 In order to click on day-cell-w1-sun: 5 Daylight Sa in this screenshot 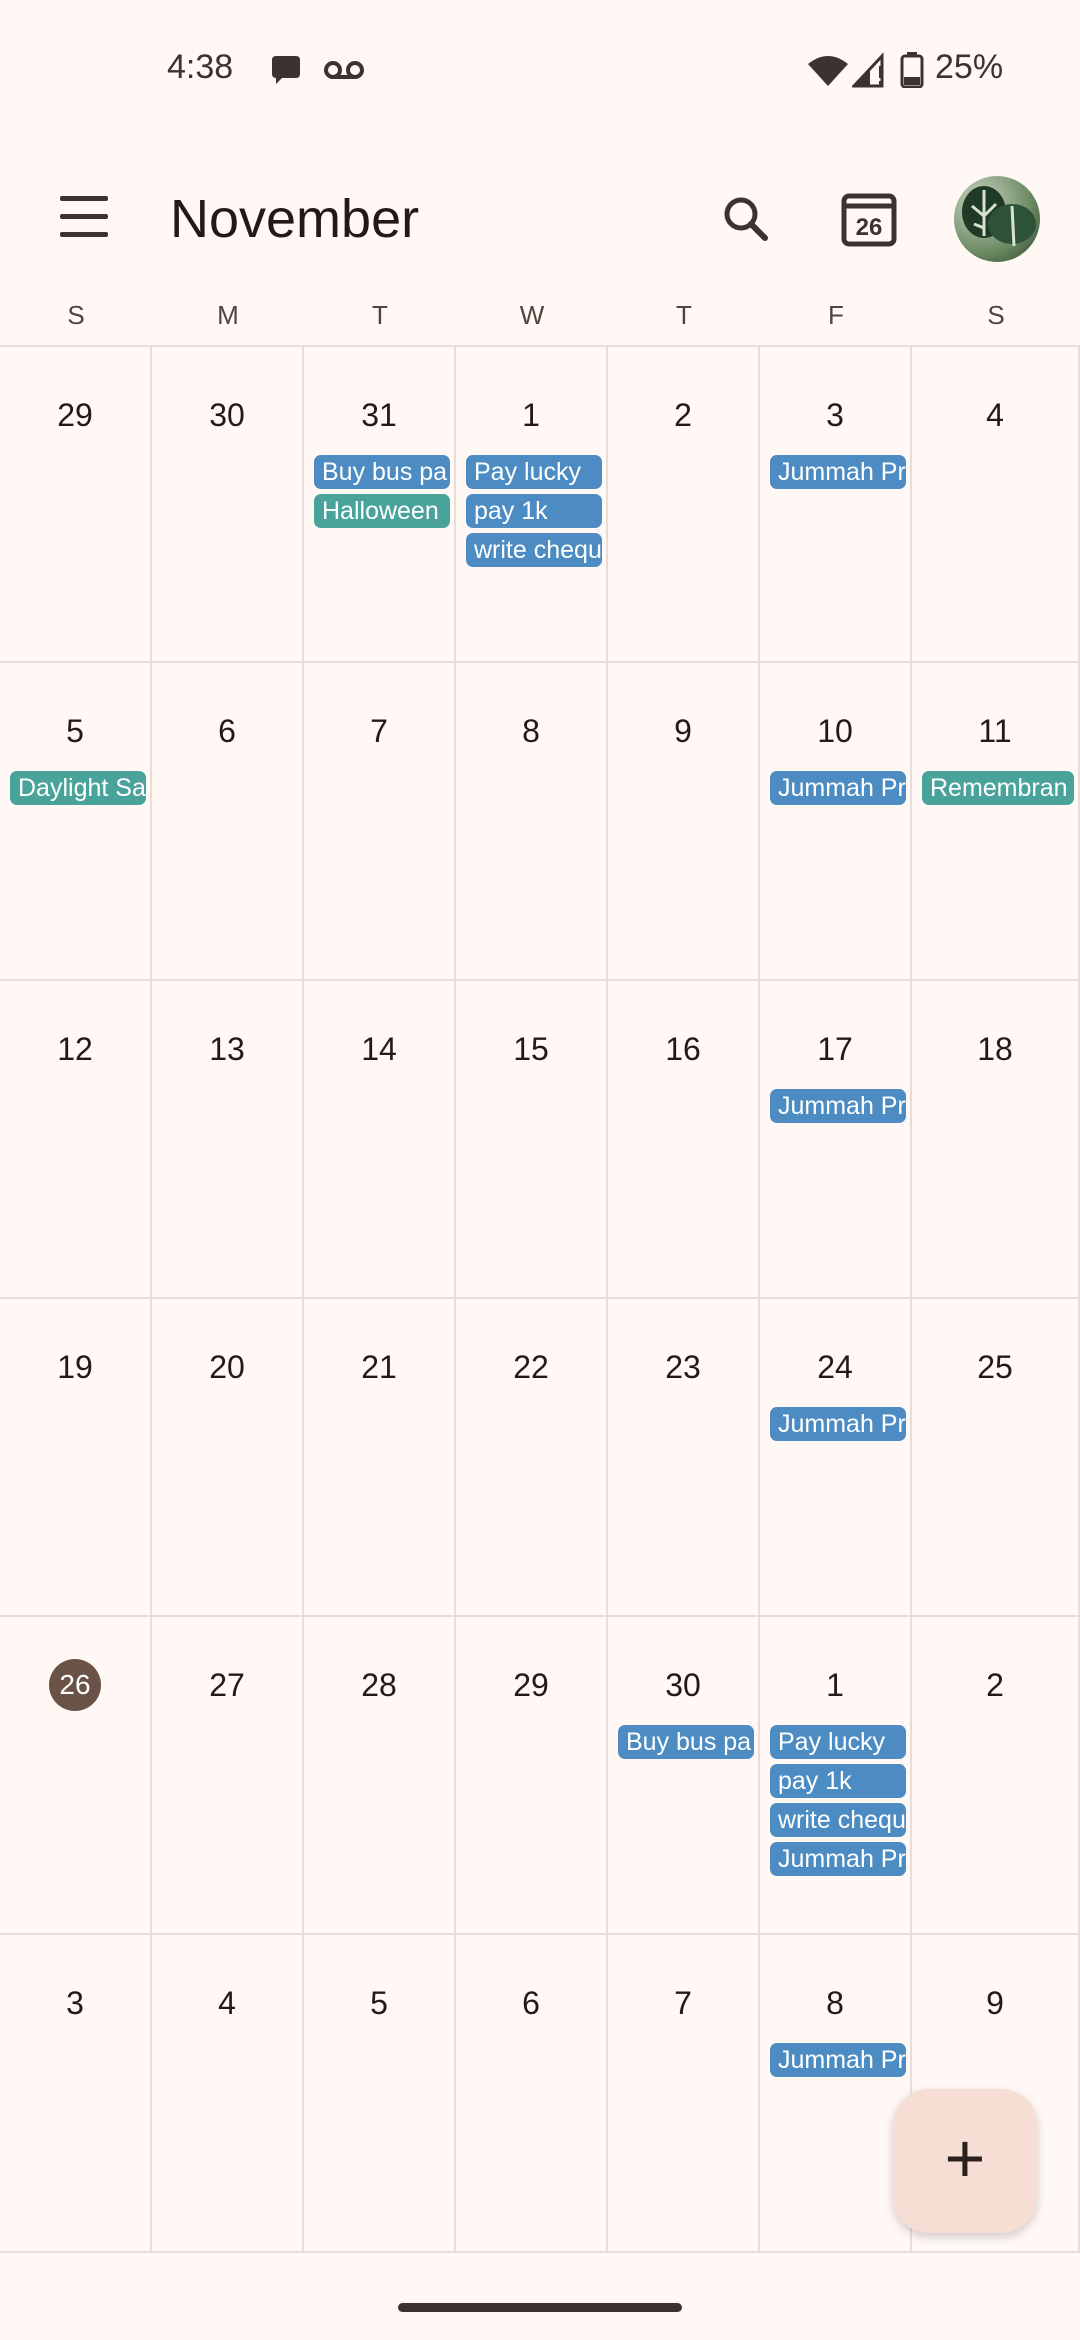, I will do `click(76, 822)`.